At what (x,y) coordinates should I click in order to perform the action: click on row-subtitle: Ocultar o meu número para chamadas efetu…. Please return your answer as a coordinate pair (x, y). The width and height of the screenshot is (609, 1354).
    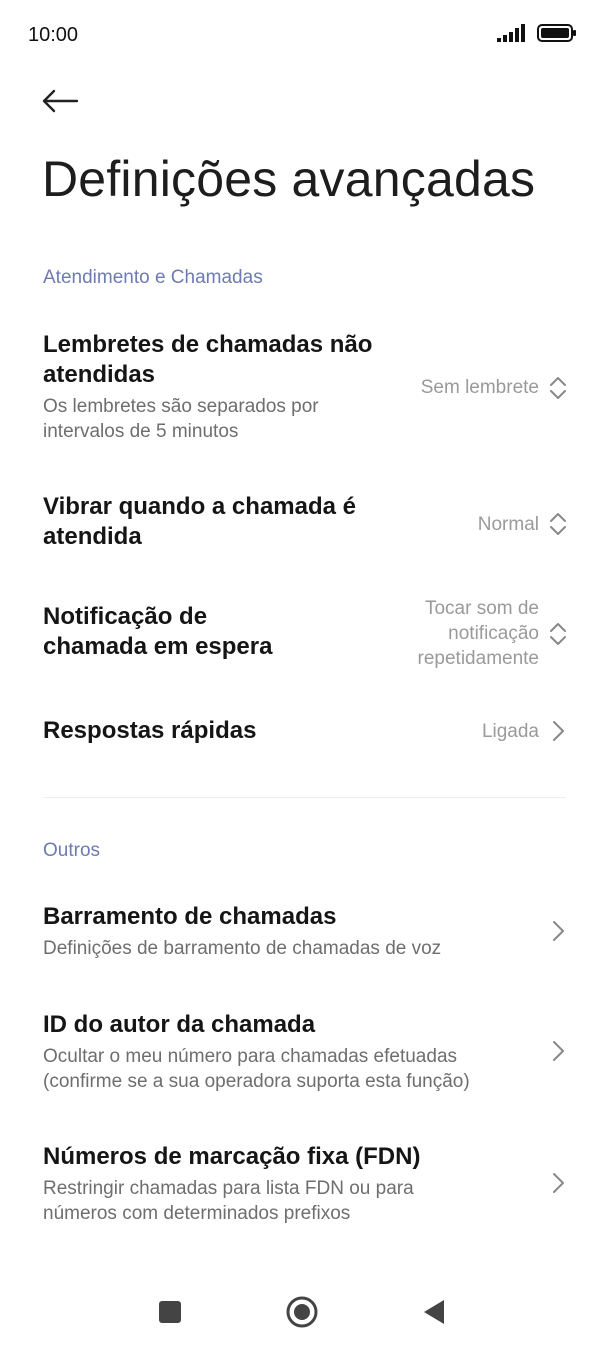
    Looking at the image, I should click on (256, 1069).